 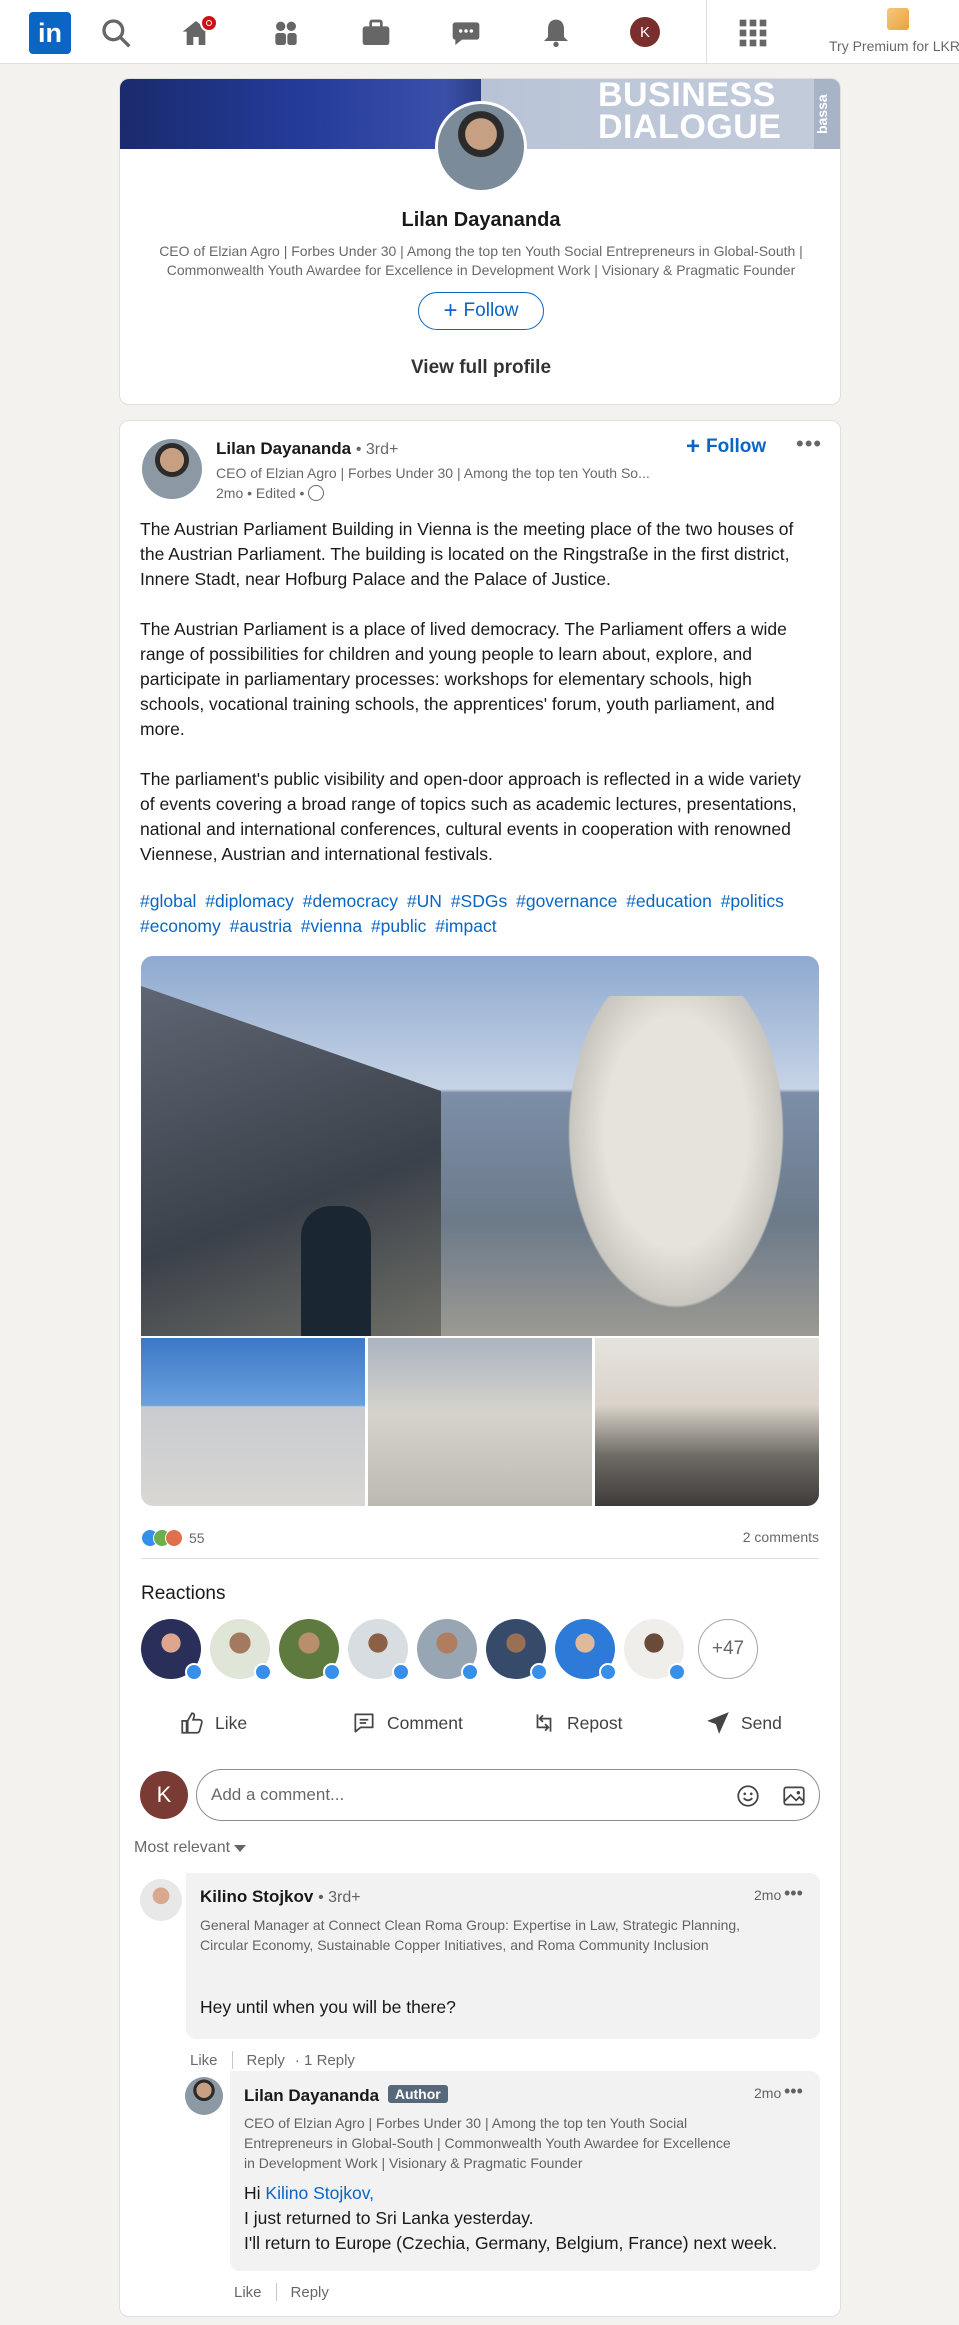 I want to click on hashtag-link: #impact, so click(x=465, y=926).